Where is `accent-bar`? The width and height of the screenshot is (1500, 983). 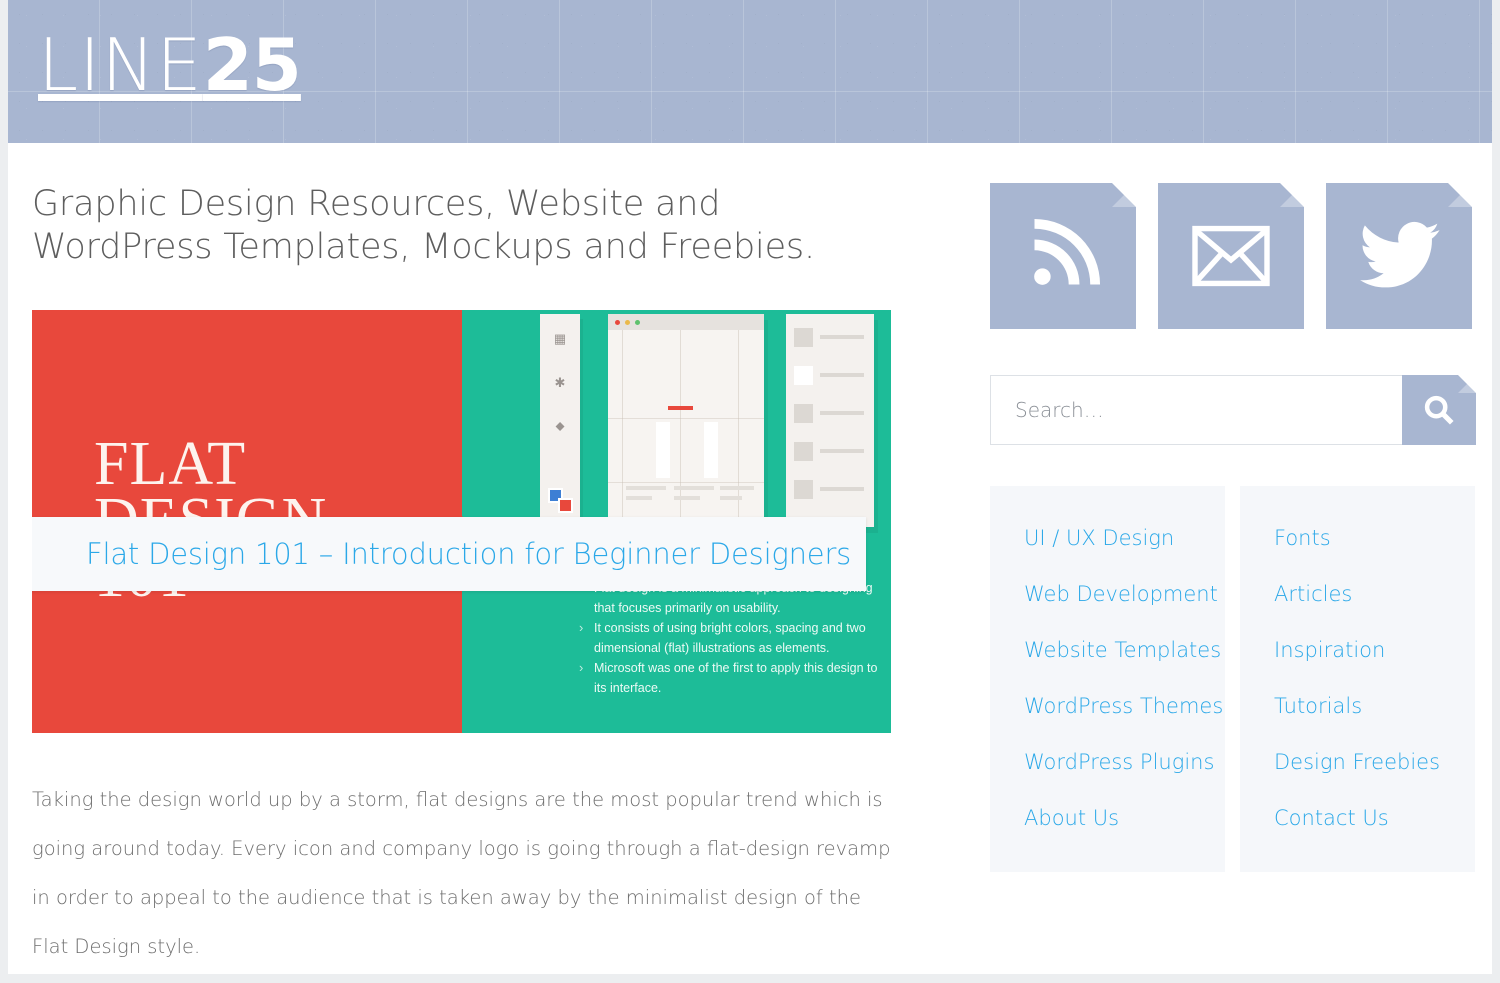
accent-bar is located at coordinates (680, 408).